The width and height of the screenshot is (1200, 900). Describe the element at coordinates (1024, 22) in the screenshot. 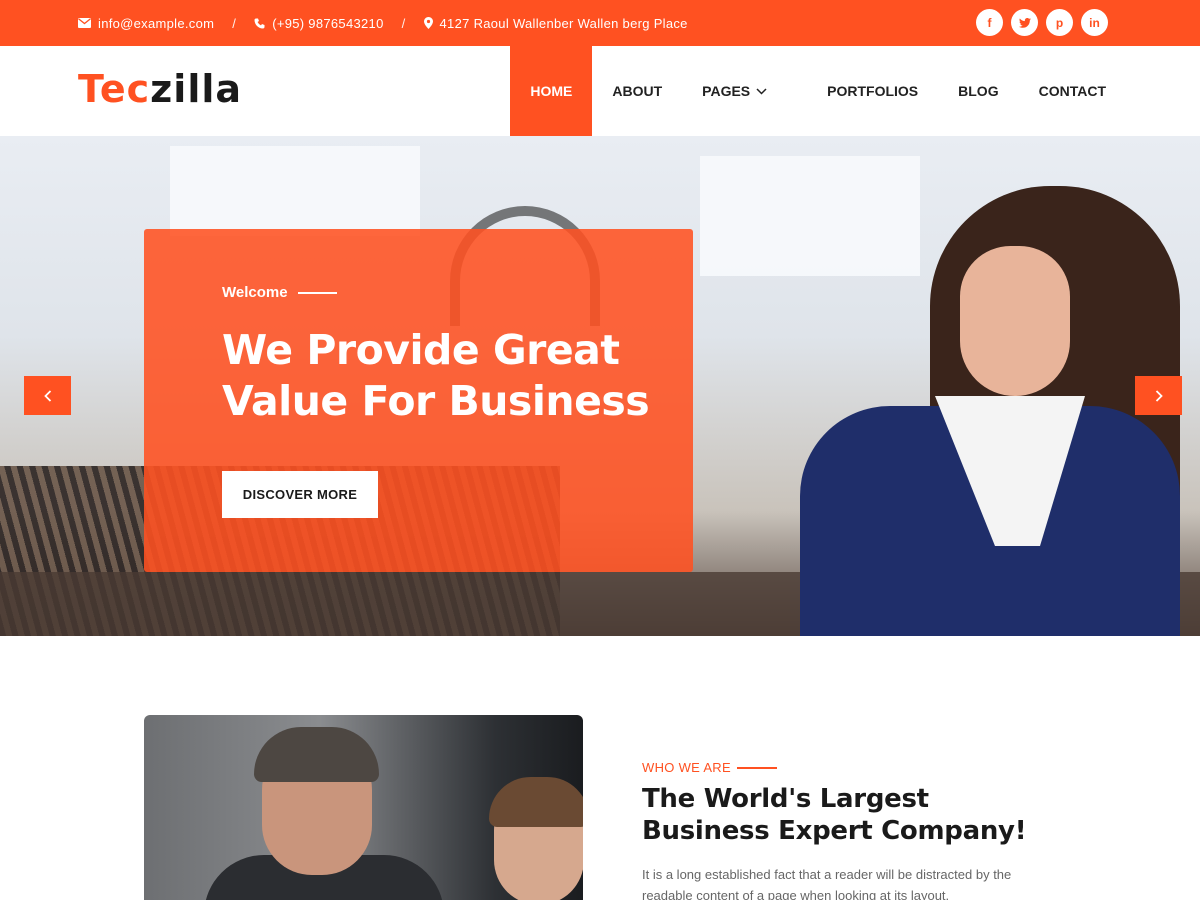

I see `twitter-icon` at that location.